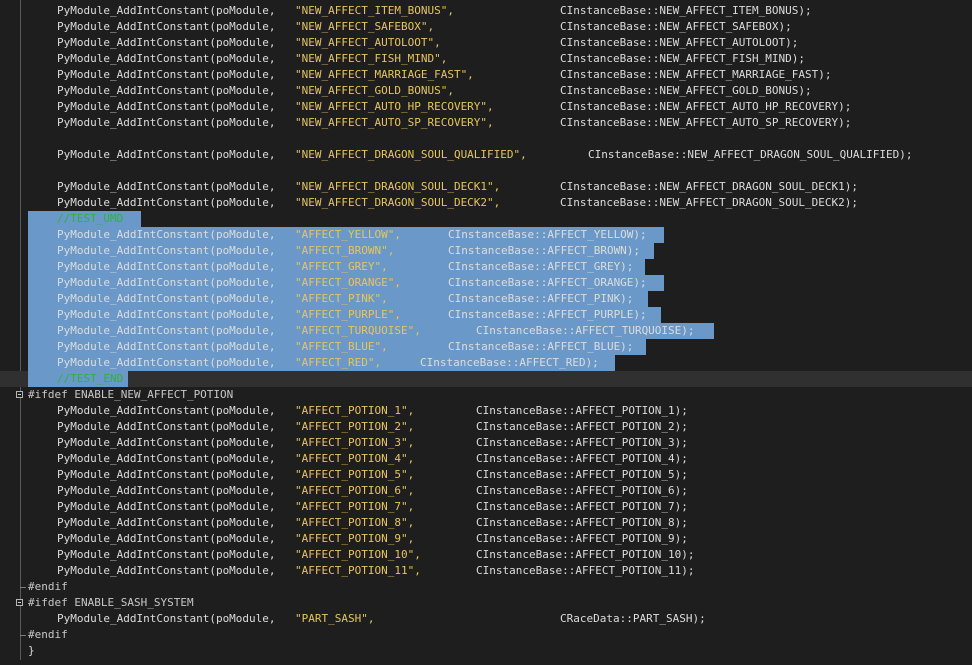 This screenshot has height=665, width=972. I want to click on constant-reference: CInstanceBase::AFFECT_POTION_11);, so click(585, 570).